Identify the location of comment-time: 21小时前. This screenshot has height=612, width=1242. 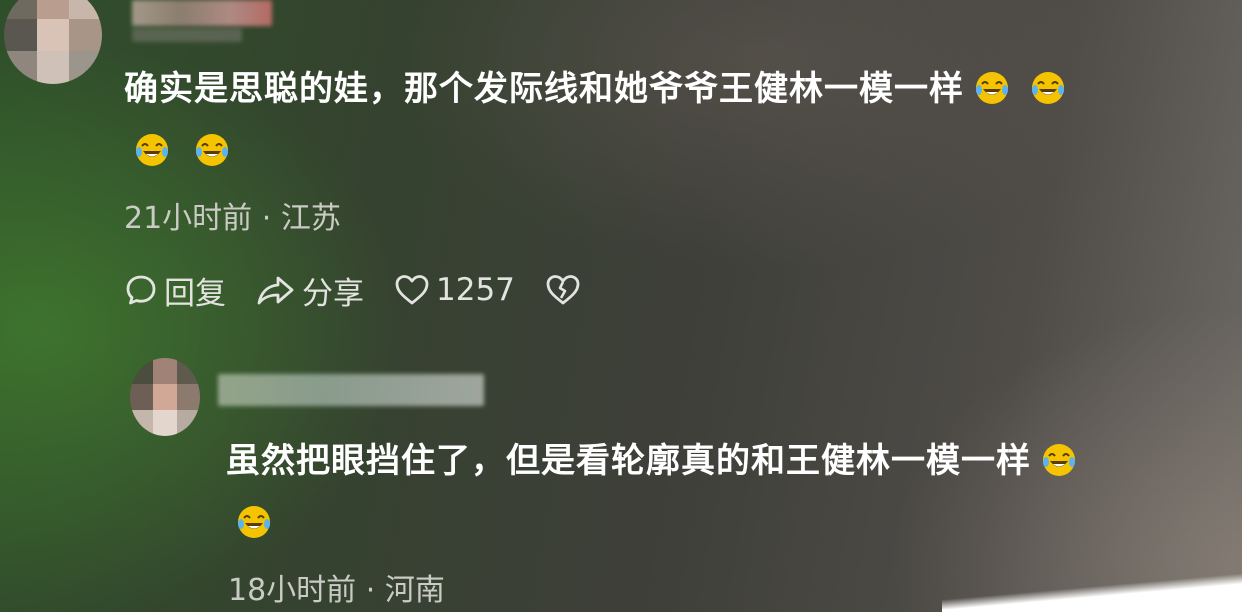
(188, 218).